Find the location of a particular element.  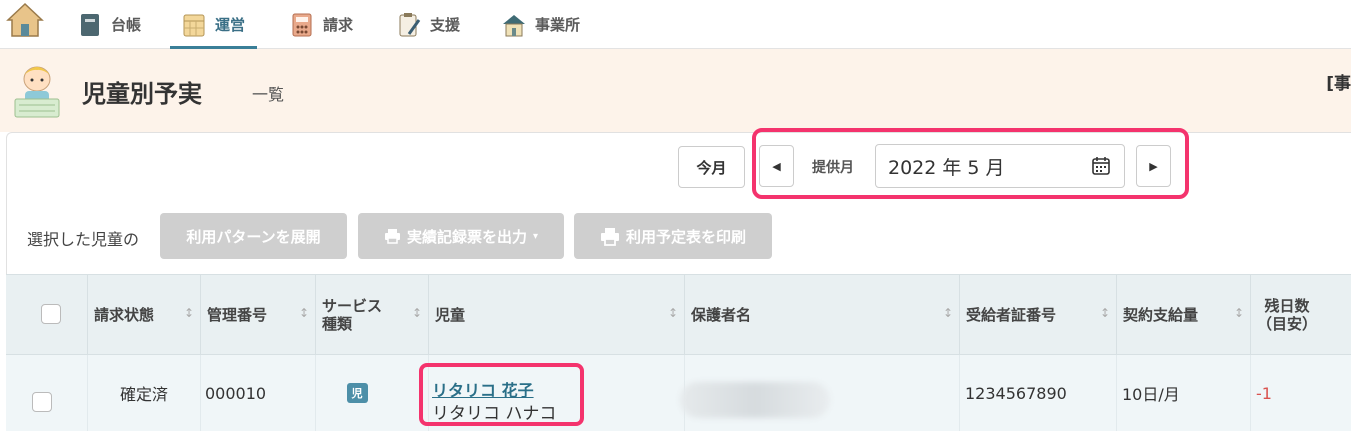

page-title: 児童別予実 is located at coordinates (142, 94).